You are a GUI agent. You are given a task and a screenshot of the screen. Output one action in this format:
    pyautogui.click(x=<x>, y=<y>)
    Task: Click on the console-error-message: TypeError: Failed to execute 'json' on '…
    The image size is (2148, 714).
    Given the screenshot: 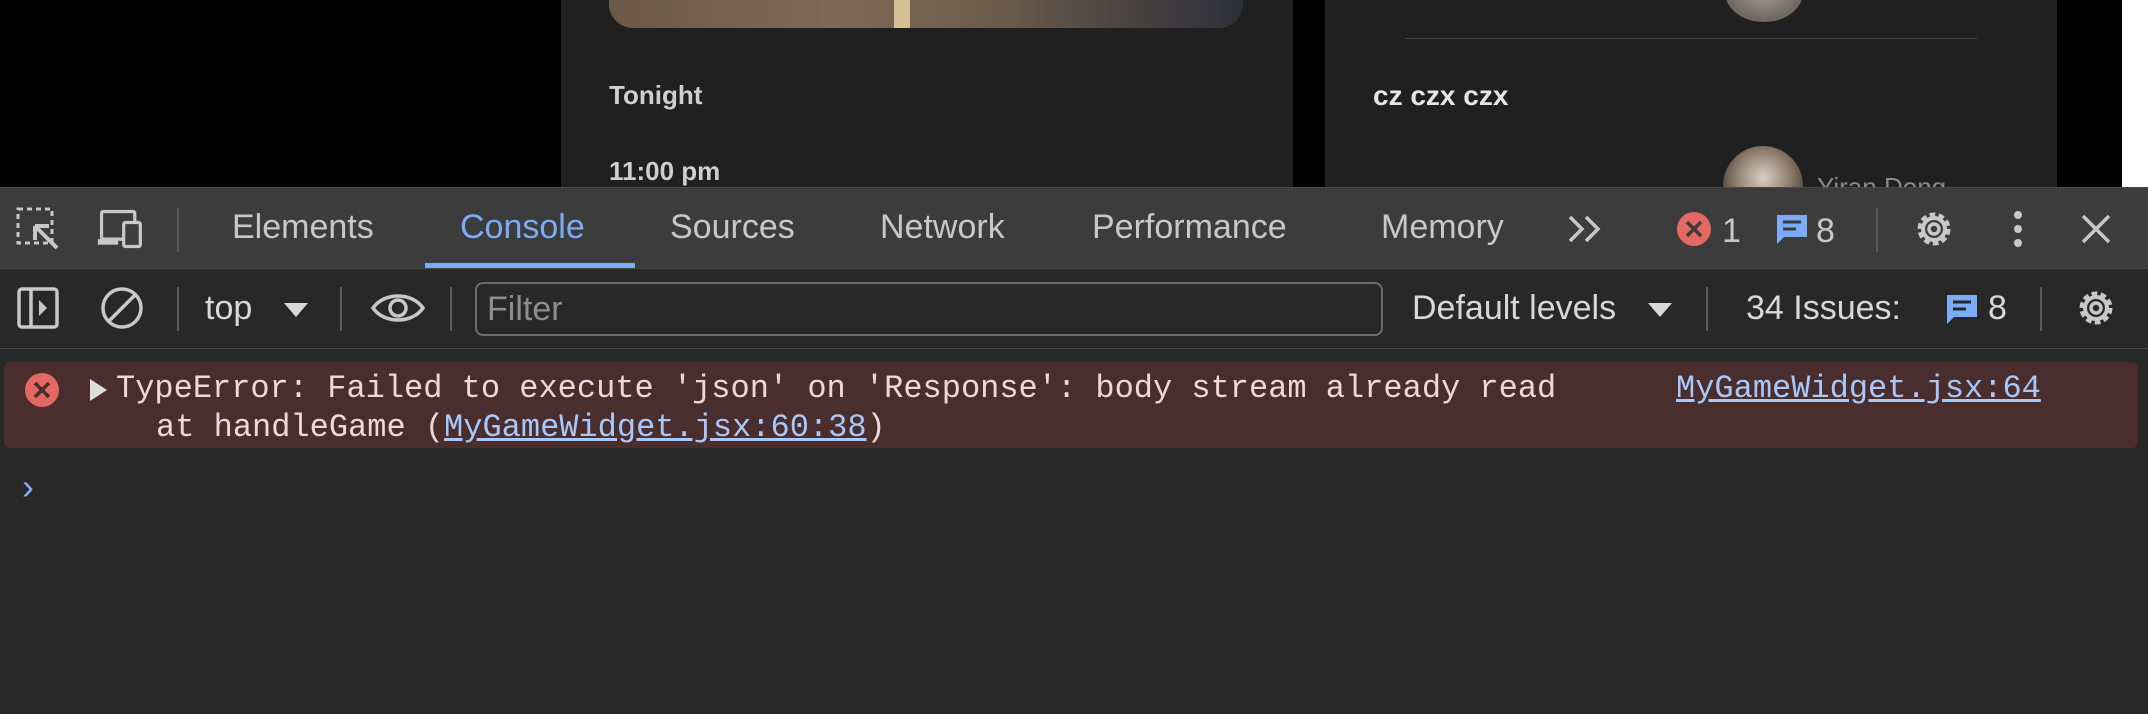 What is the action you would take?
    pyautogui.click(x=1071, y=405)
    